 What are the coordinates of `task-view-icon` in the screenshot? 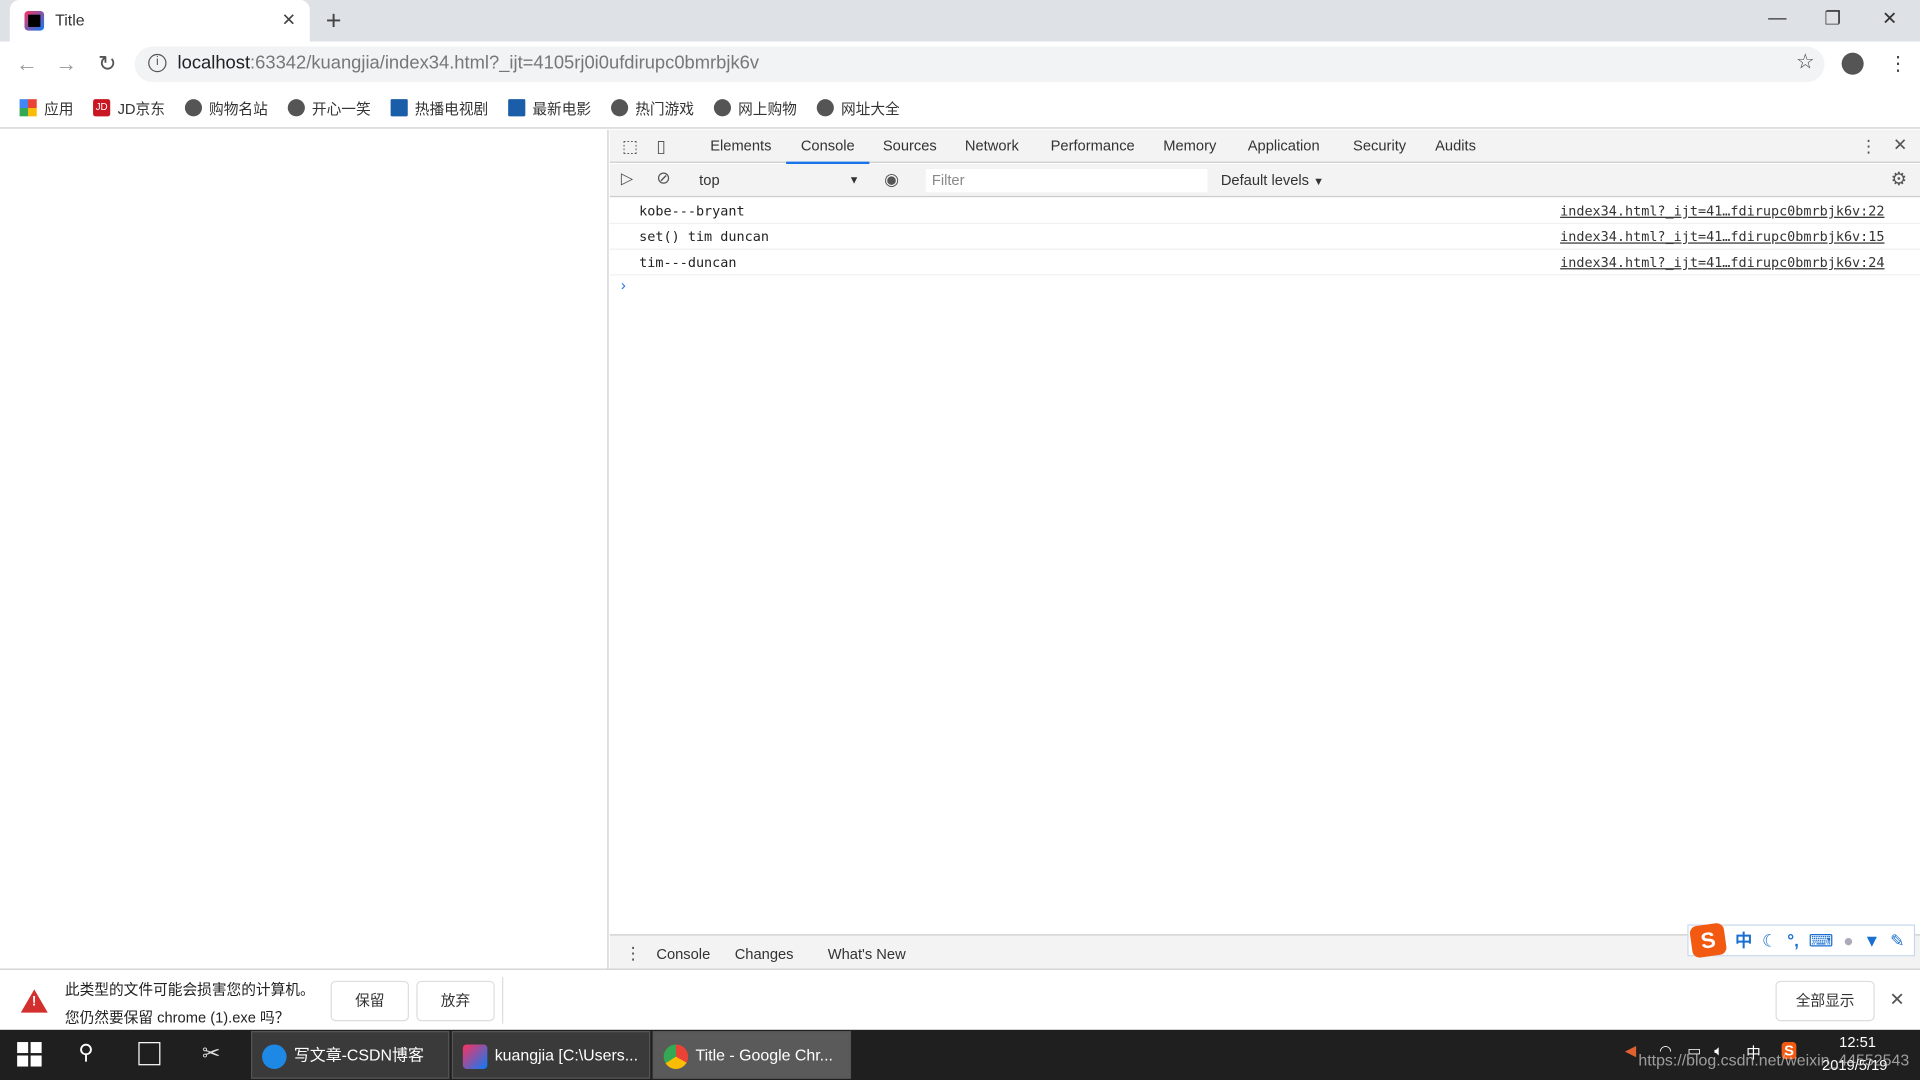 It's located at (149, 1054).